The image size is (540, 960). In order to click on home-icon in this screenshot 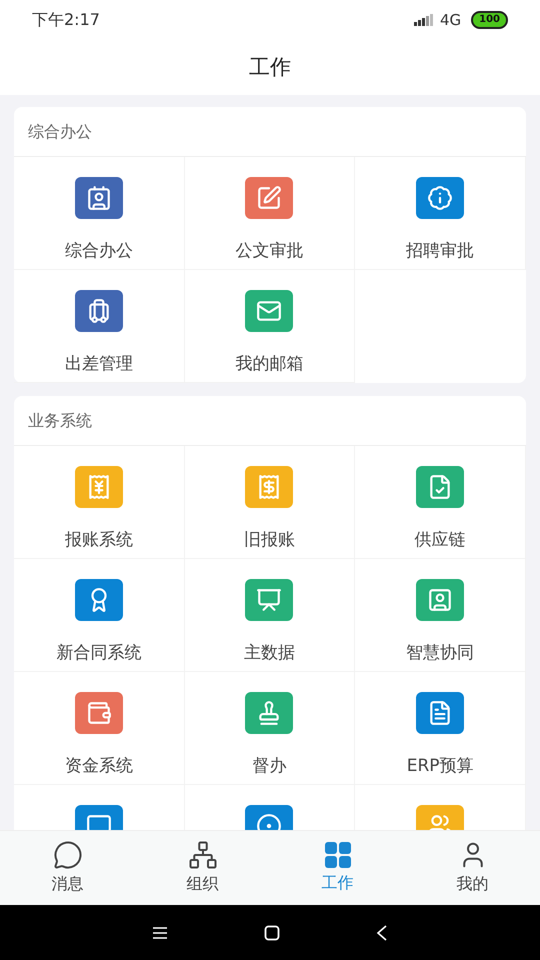, I will do `click(272, 932)`.